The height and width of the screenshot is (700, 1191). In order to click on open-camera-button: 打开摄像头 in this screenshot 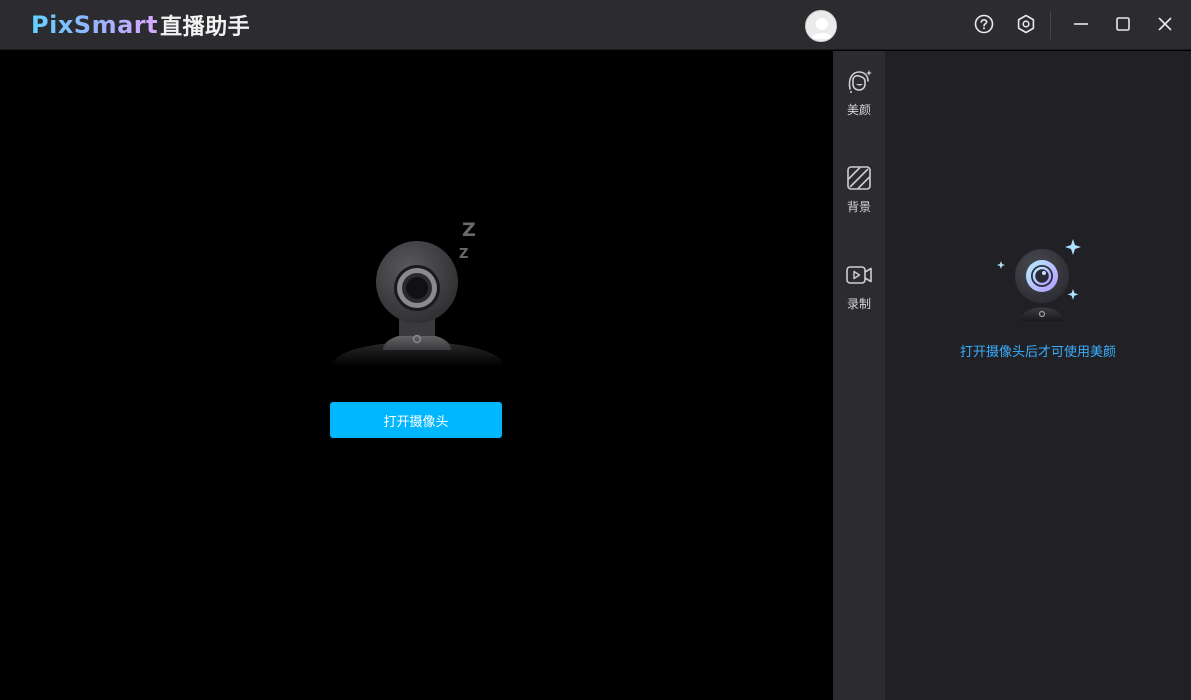, I will do `click(416, 420)`.